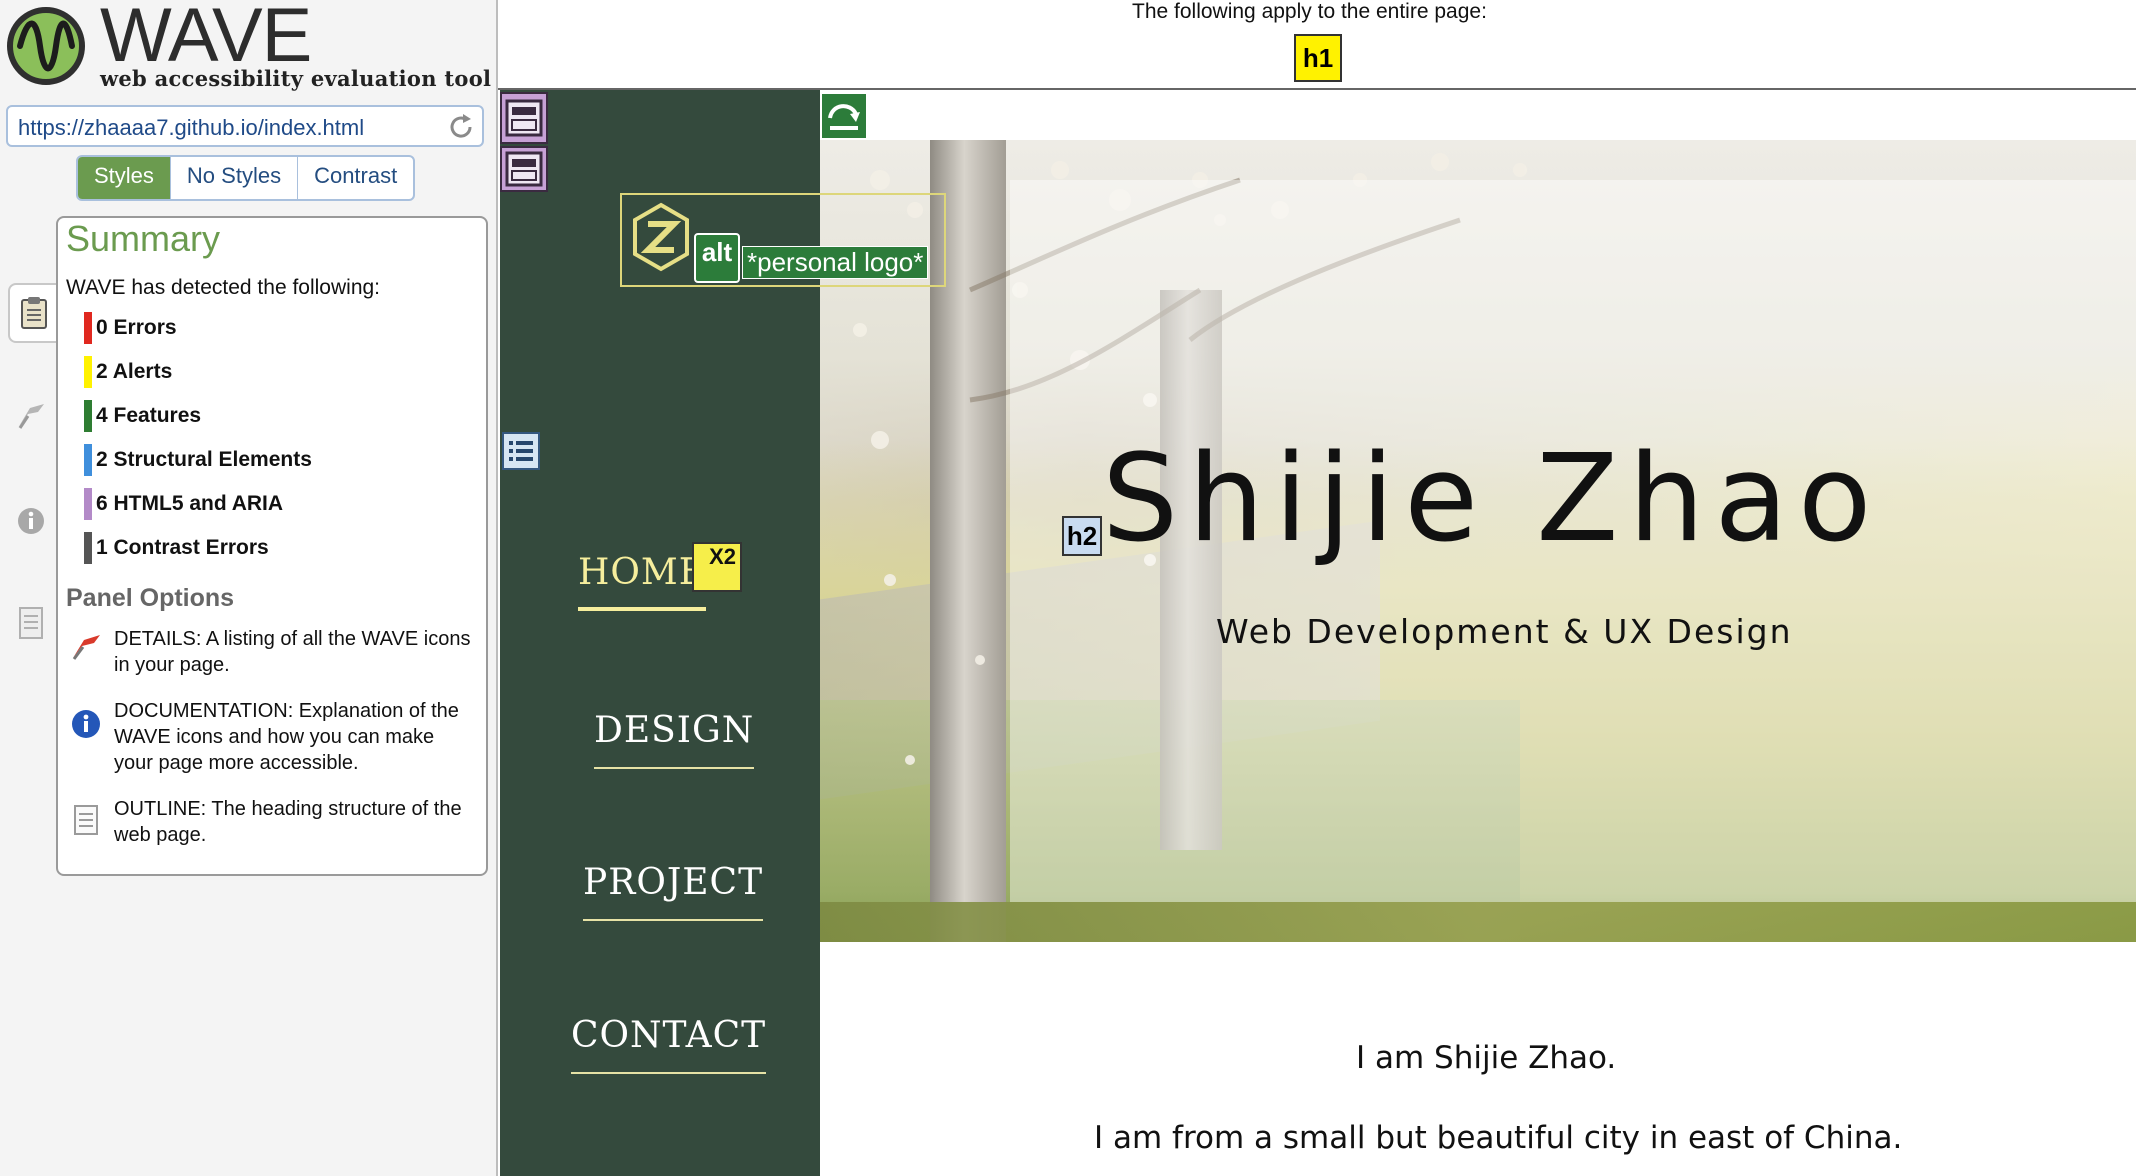 This screenshot has height=1176, width=2136. What do you see at coordinates (1318, 58) in the screenshot?
I see `h1-icon: h1` at bounding box center [1318, 58].